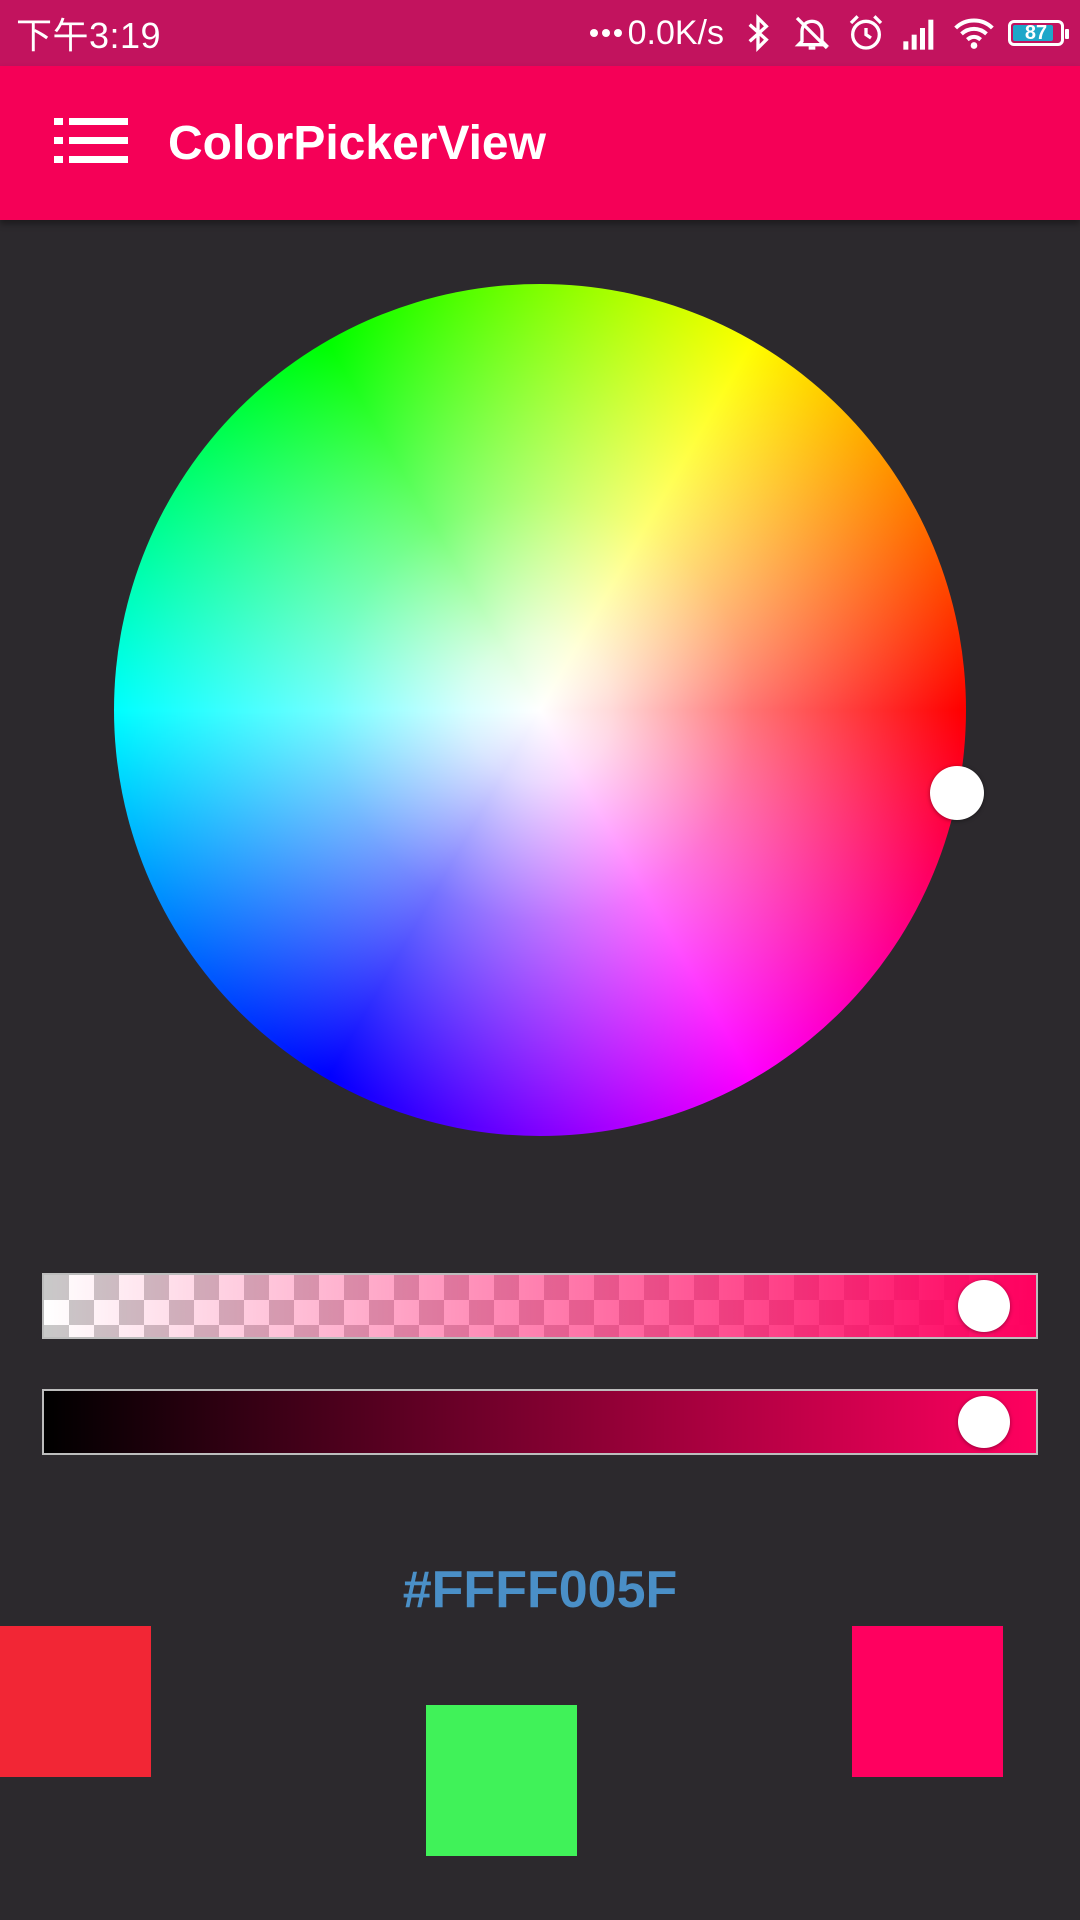  Describe the element at coordinates (540, 1590) in the screenshot. I see `hex-color-label: #FFFF005F` at that location.